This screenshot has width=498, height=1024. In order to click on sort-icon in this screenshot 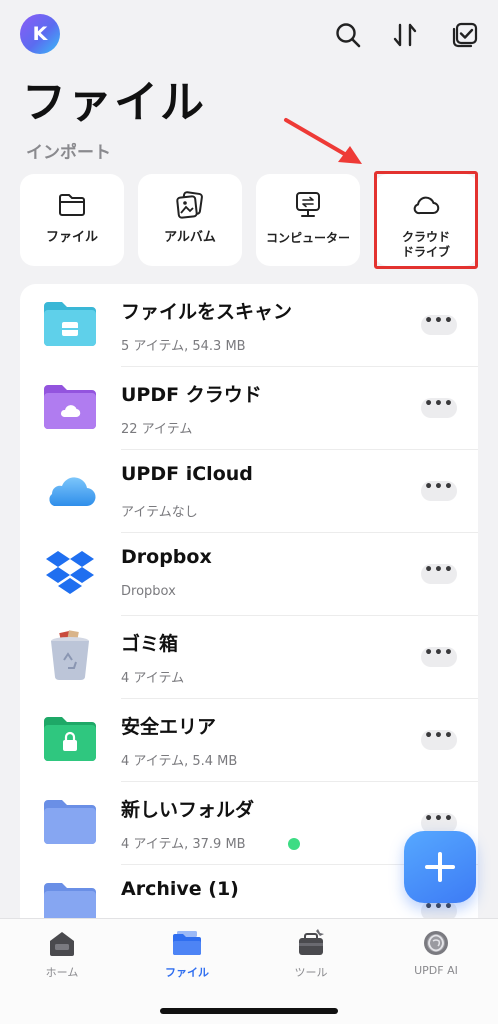, I will do `click(405, 35)`.